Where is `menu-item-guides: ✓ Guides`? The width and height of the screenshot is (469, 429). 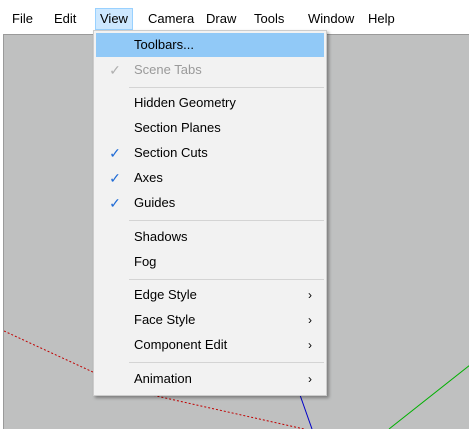 menu-item-guides: ✓ Guides is located at coordinates (210, 203).